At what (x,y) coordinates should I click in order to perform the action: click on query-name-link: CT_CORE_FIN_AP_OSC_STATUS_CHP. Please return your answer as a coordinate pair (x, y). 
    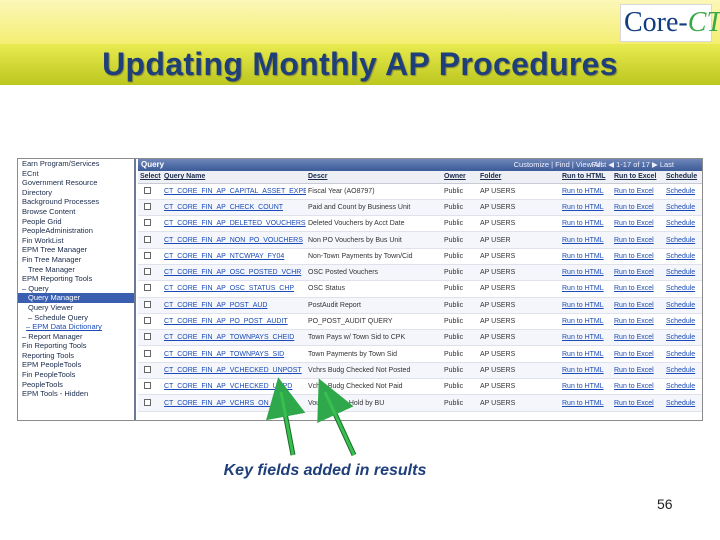
    Looking at the image, I should click on (234, 289).